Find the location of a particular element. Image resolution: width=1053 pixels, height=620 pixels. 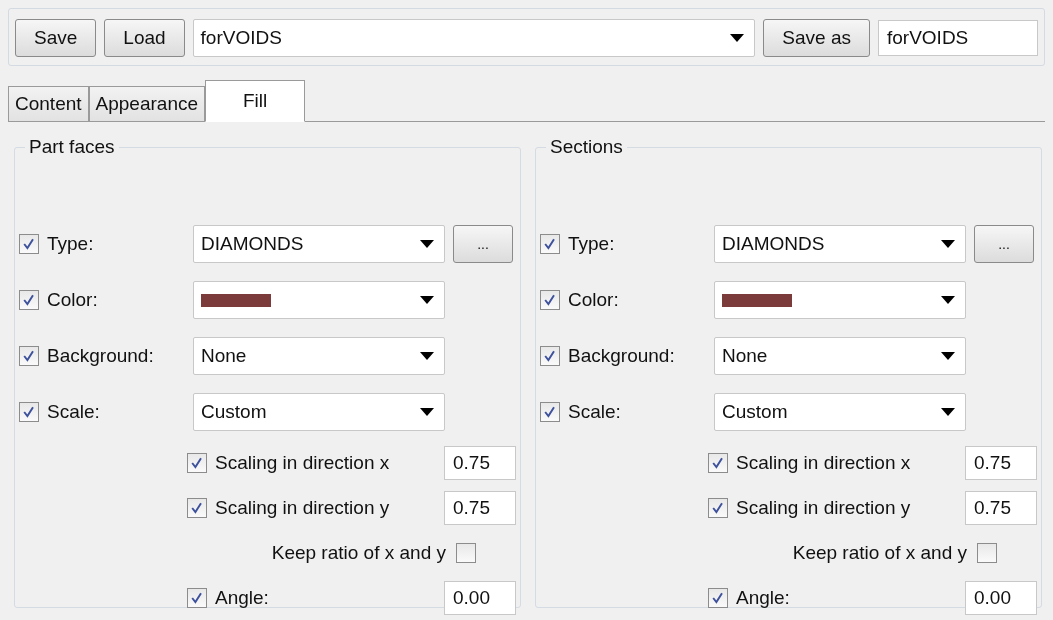

load-button: Load is located at coordinates (144, 38).